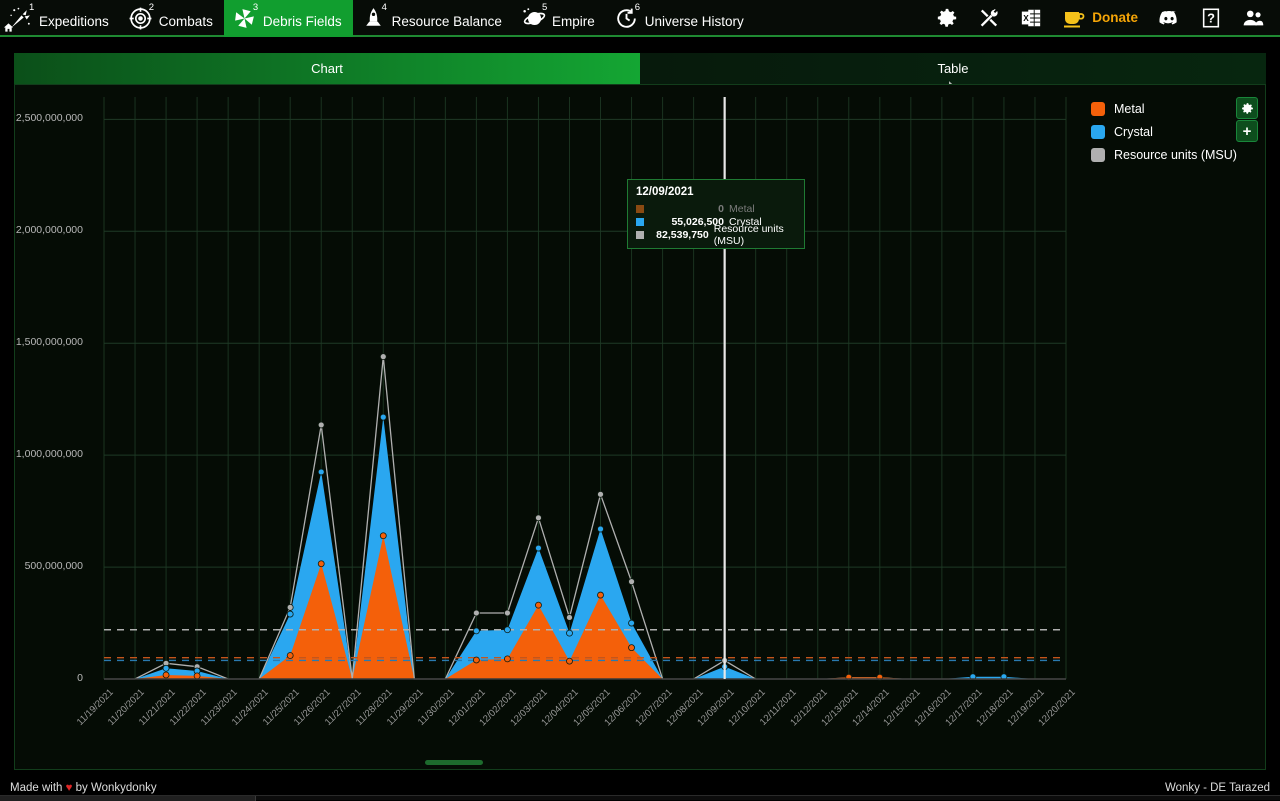 The width and height of the screenshot is (1280, 801). What do you see at coordinates (544, 7) in the screenshot?
I see `nav-shortcut-number: 5` at bounding box center [544, 7].